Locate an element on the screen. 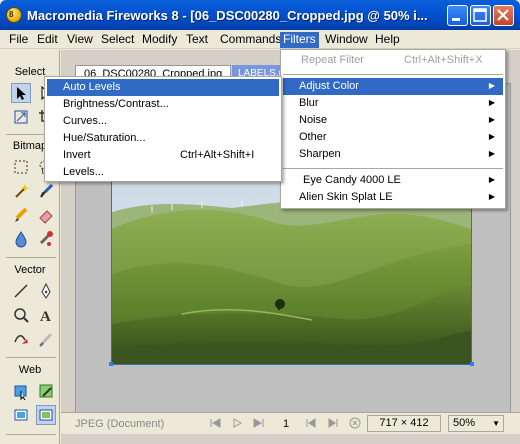 This screenshot has width=520, height=444. page-number: 1 is located at coordinates (286, 424).